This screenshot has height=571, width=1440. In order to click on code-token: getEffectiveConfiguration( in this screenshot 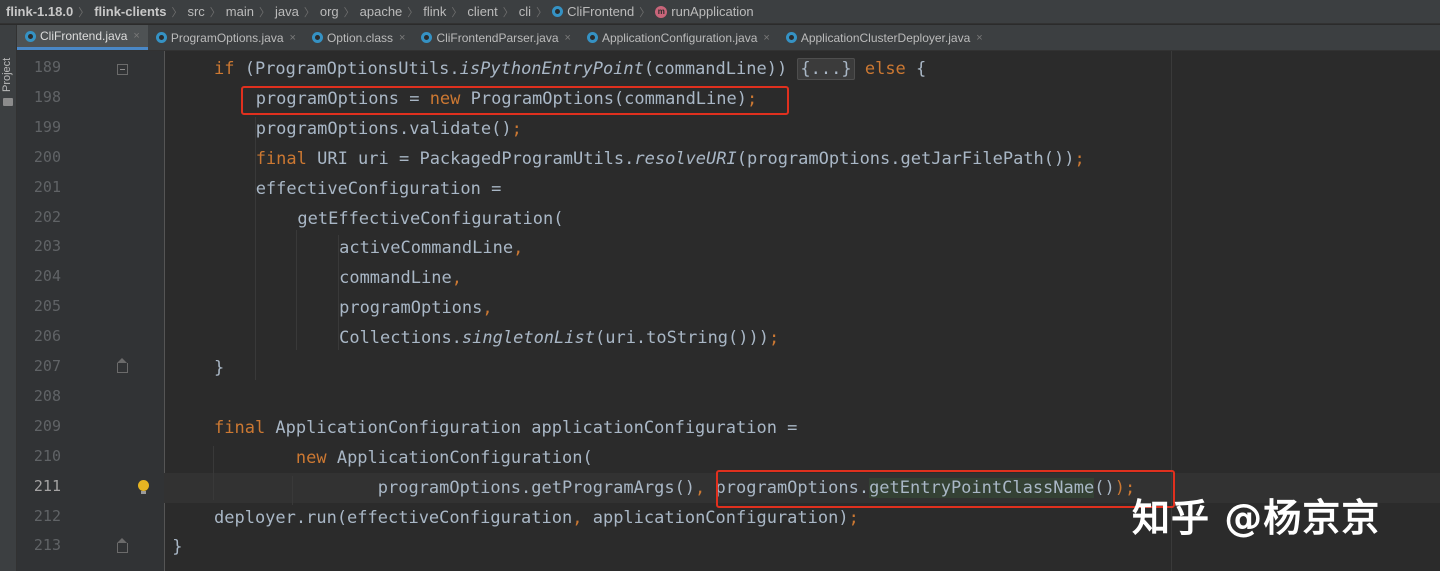, I will do `click(430, 218)`.